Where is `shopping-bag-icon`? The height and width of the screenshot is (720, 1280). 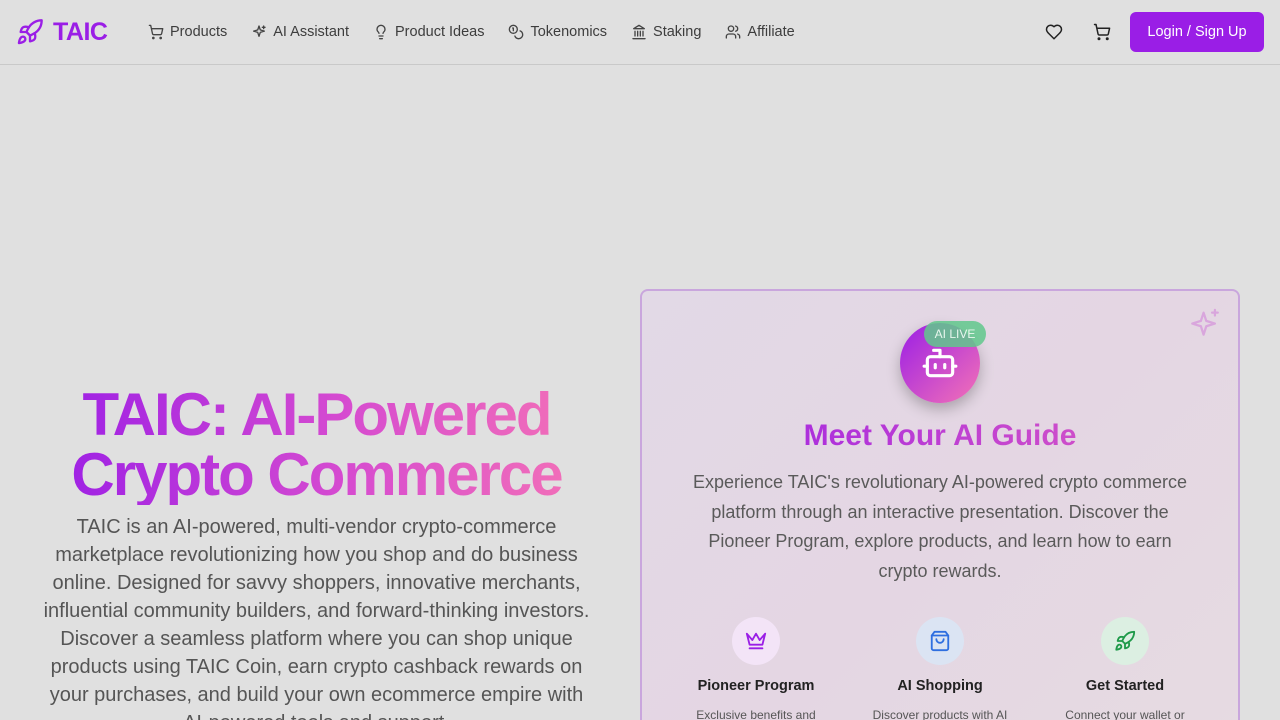 shopping-bag-icon is located at coordinates (940, 641).